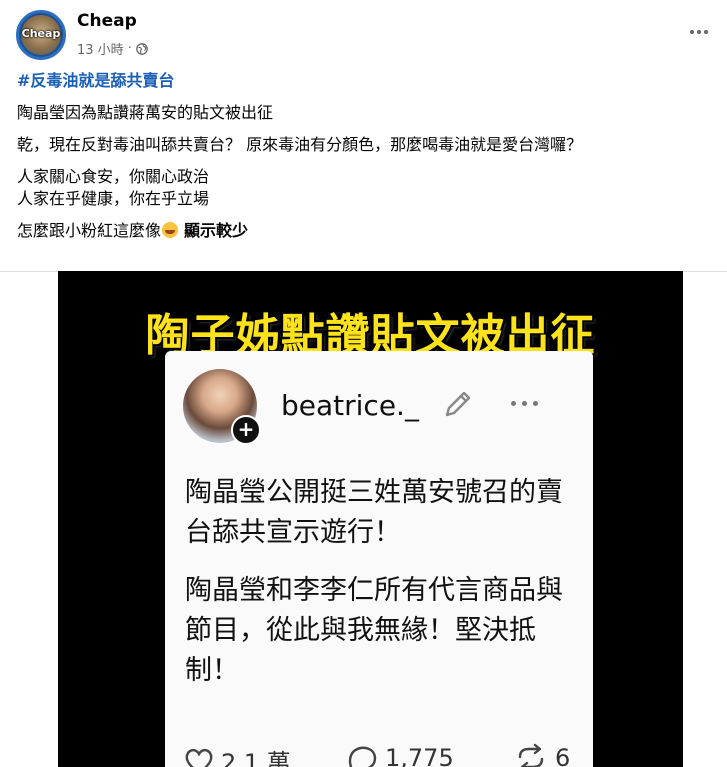 The image size is (727, 767). Describe the element at coordinates (100, 48) in the screenshot. I see `post-time: 13 小時` at that location.